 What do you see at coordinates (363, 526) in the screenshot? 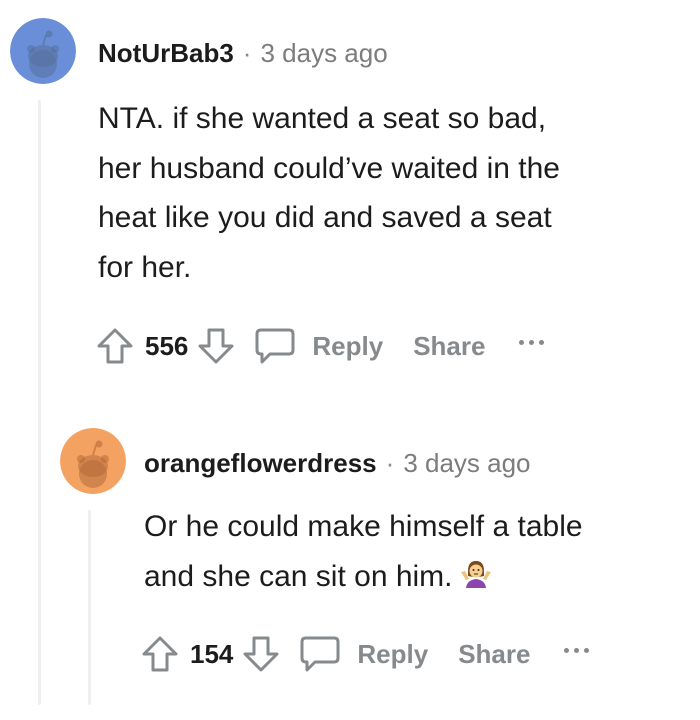
I see `comment-body-line: Or he could make himself a table` at bounding box center [363, 526].